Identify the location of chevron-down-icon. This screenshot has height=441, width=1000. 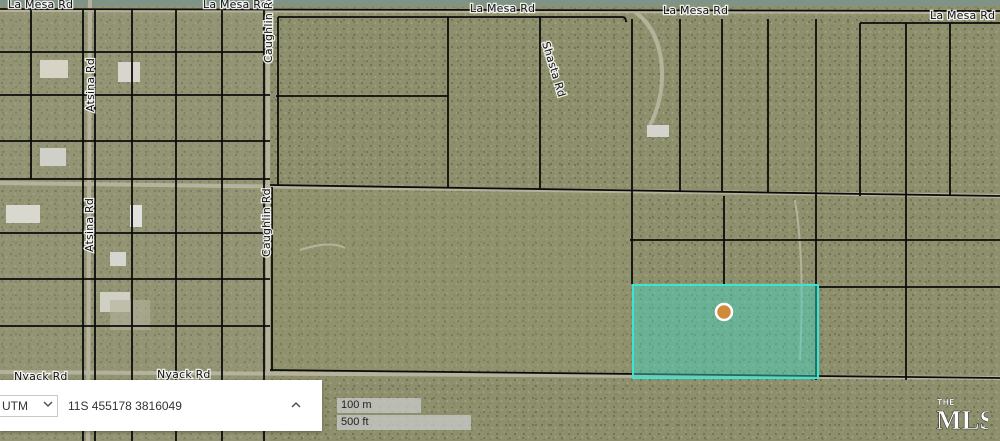
(48, 405).